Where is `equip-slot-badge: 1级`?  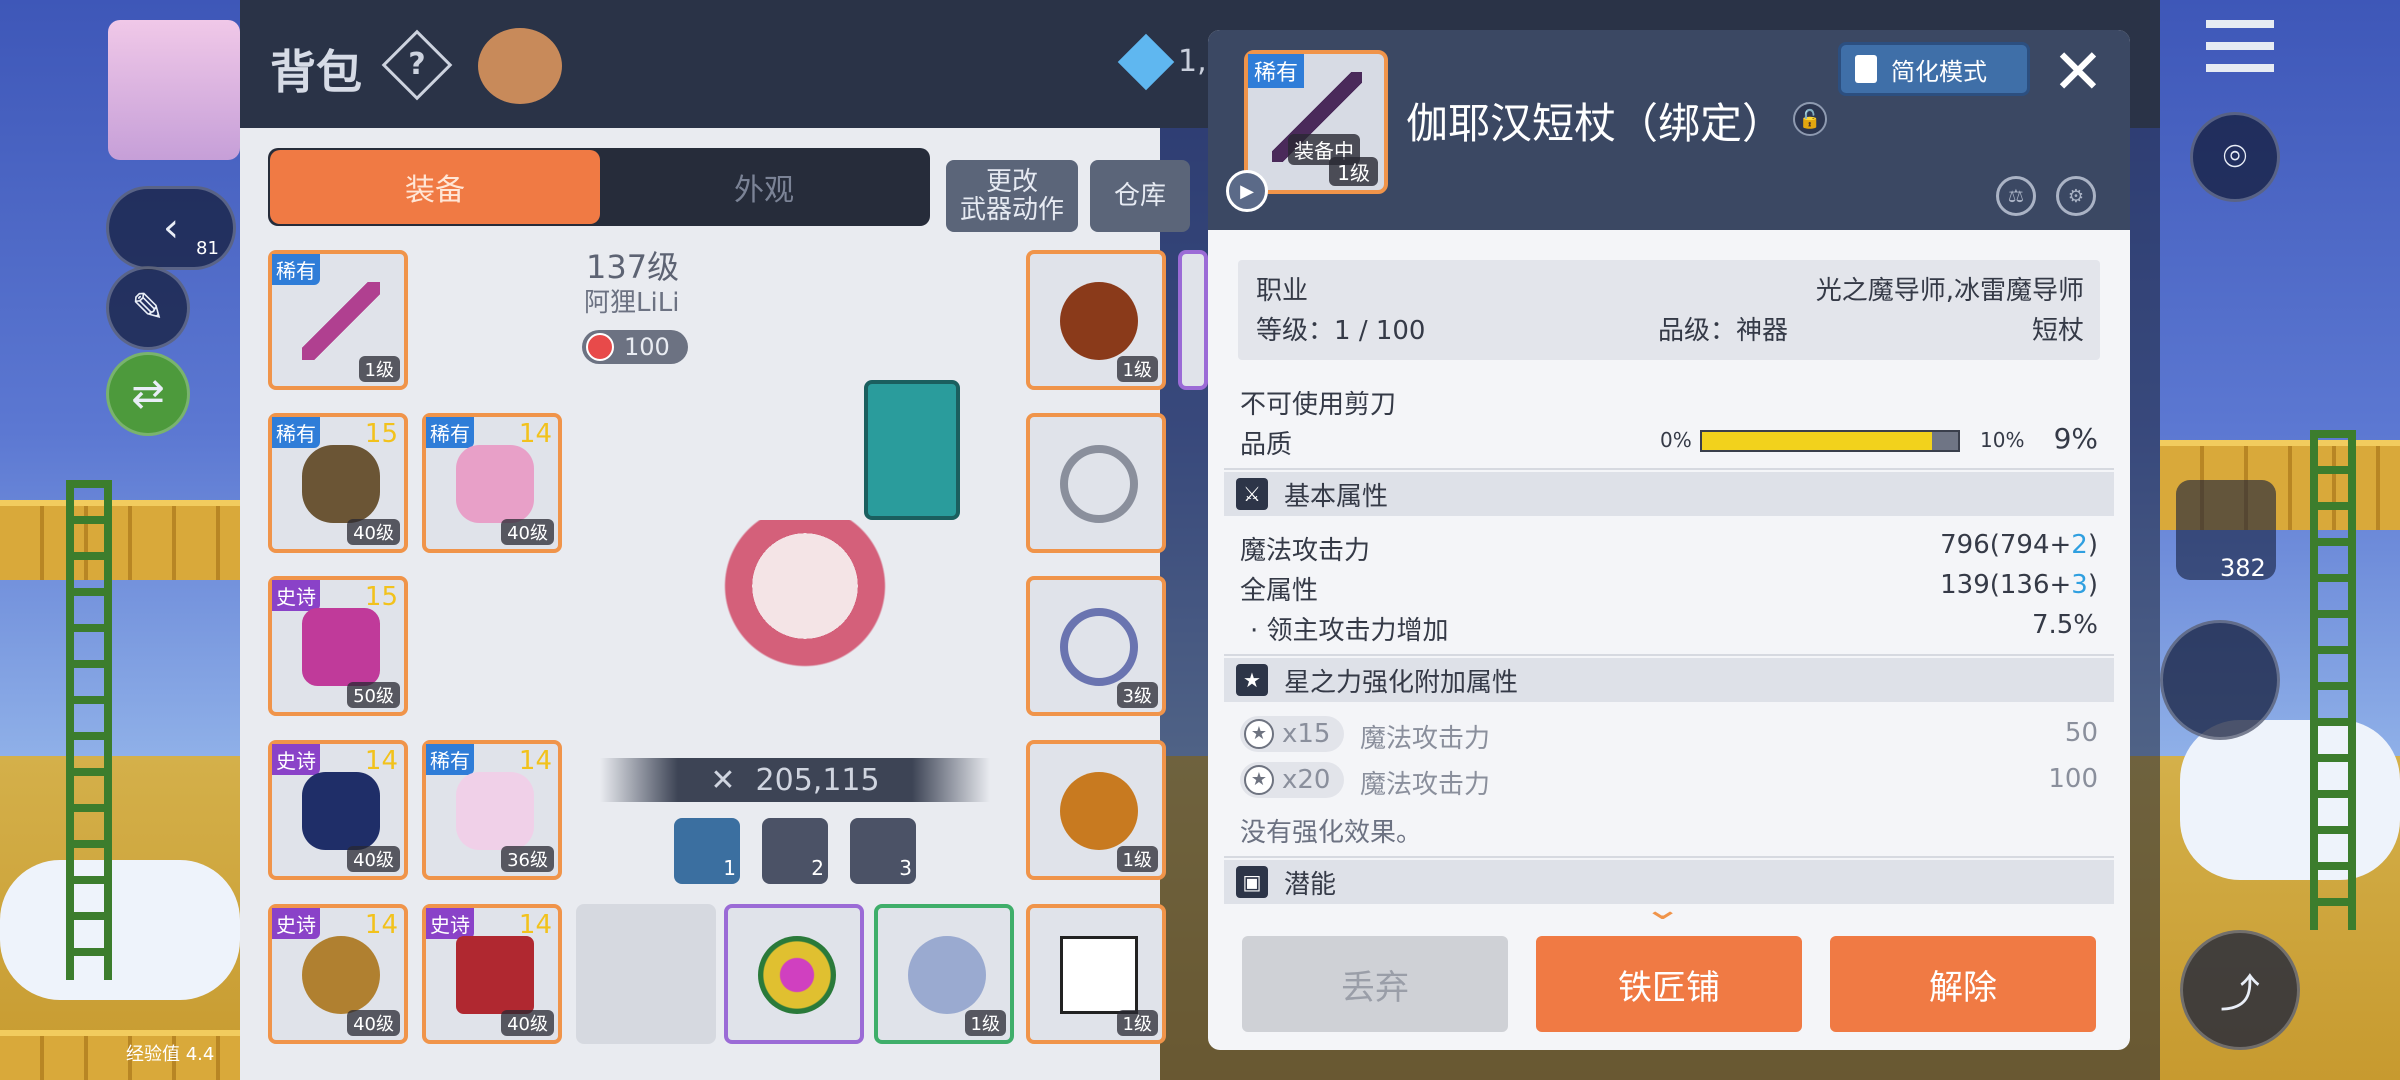
equip-slot-badge: 1级 is located at coordinates (944, 974).